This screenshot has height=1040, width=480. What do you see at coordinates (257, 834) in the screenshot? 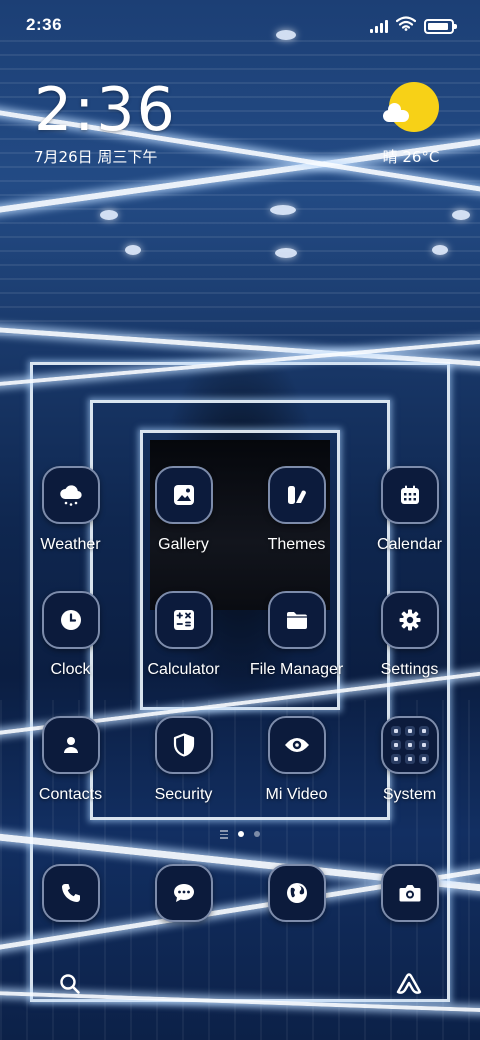
I see `page-dot` at bounding box center [257, 834].